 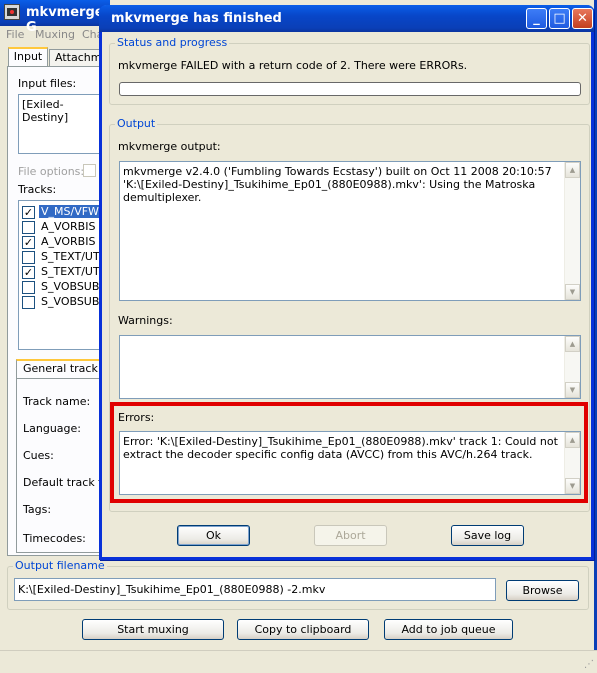 What do you see at coordinates (38, 455) in the screenshot?
I see `cues-label: Cues:` at bounding box center [38, 455].